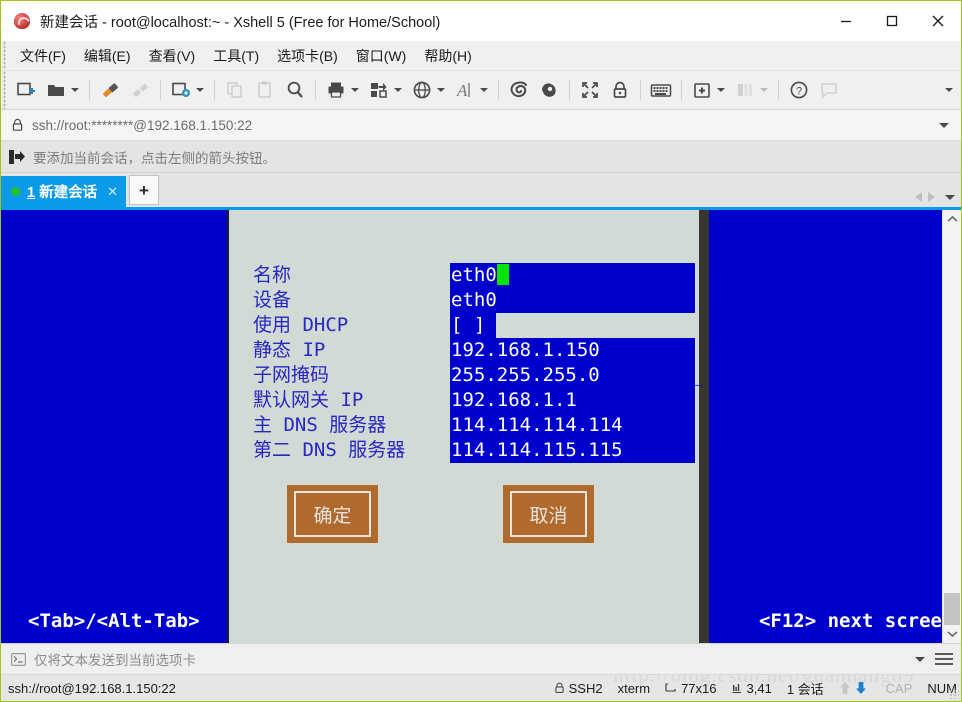 This screenshot has height=702, width=962. What do you see at coordinates (952, 219) in the screenshot?
I see `scroll-up-button` at bounding box center [952, 219].